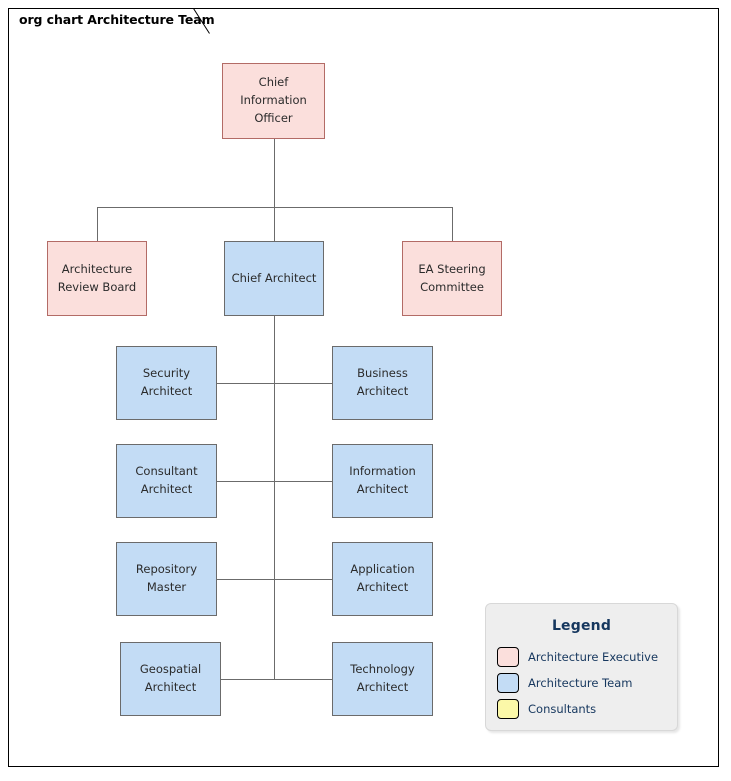  What do you see at coordinates (303, 383) in the screenshot?
I see `connector-row-business-right` at bounding box center [303, 383].